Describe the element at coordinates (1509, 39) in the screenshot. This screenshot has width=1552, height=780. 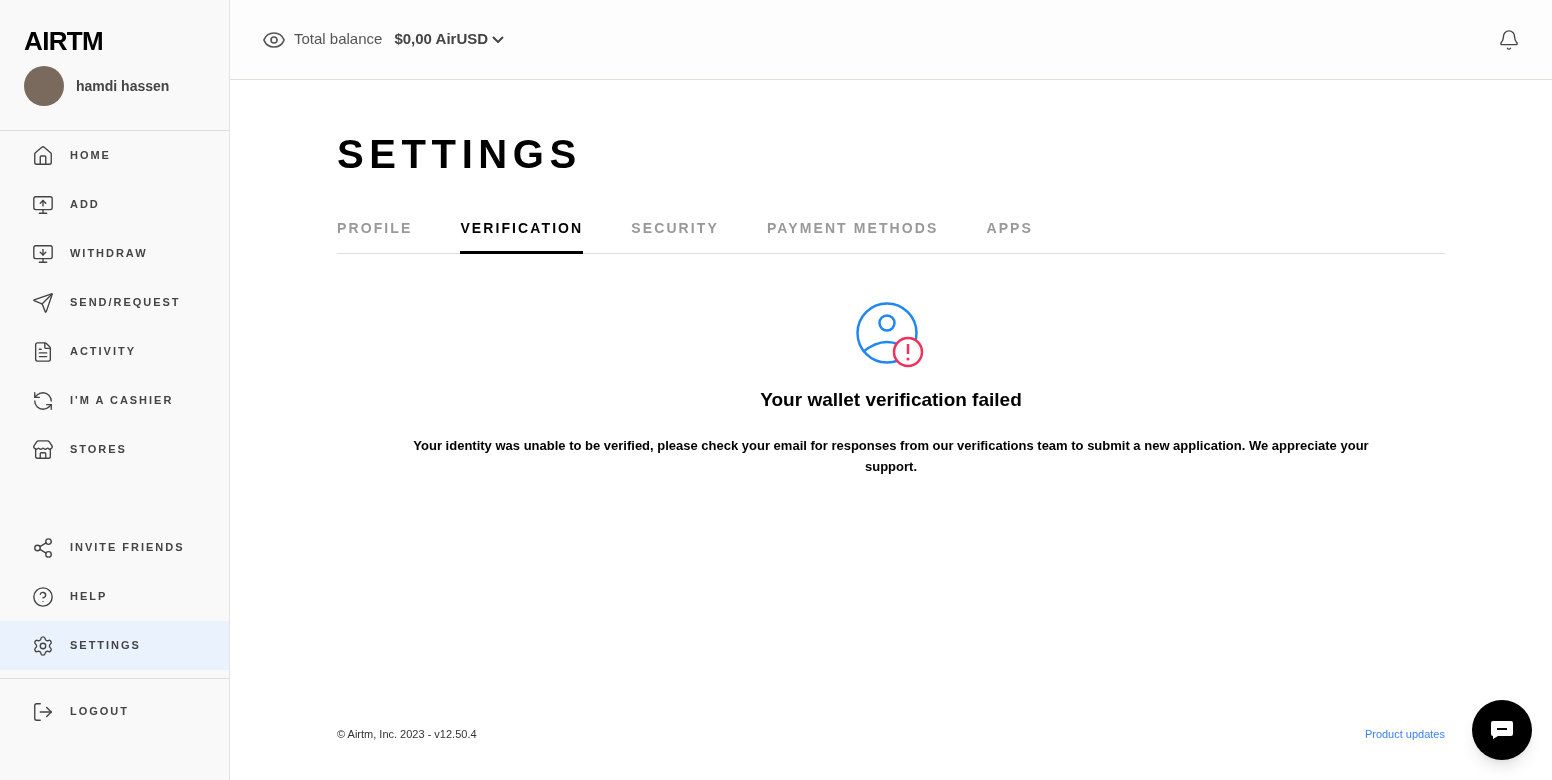
I see `notifications-icon` at that location.